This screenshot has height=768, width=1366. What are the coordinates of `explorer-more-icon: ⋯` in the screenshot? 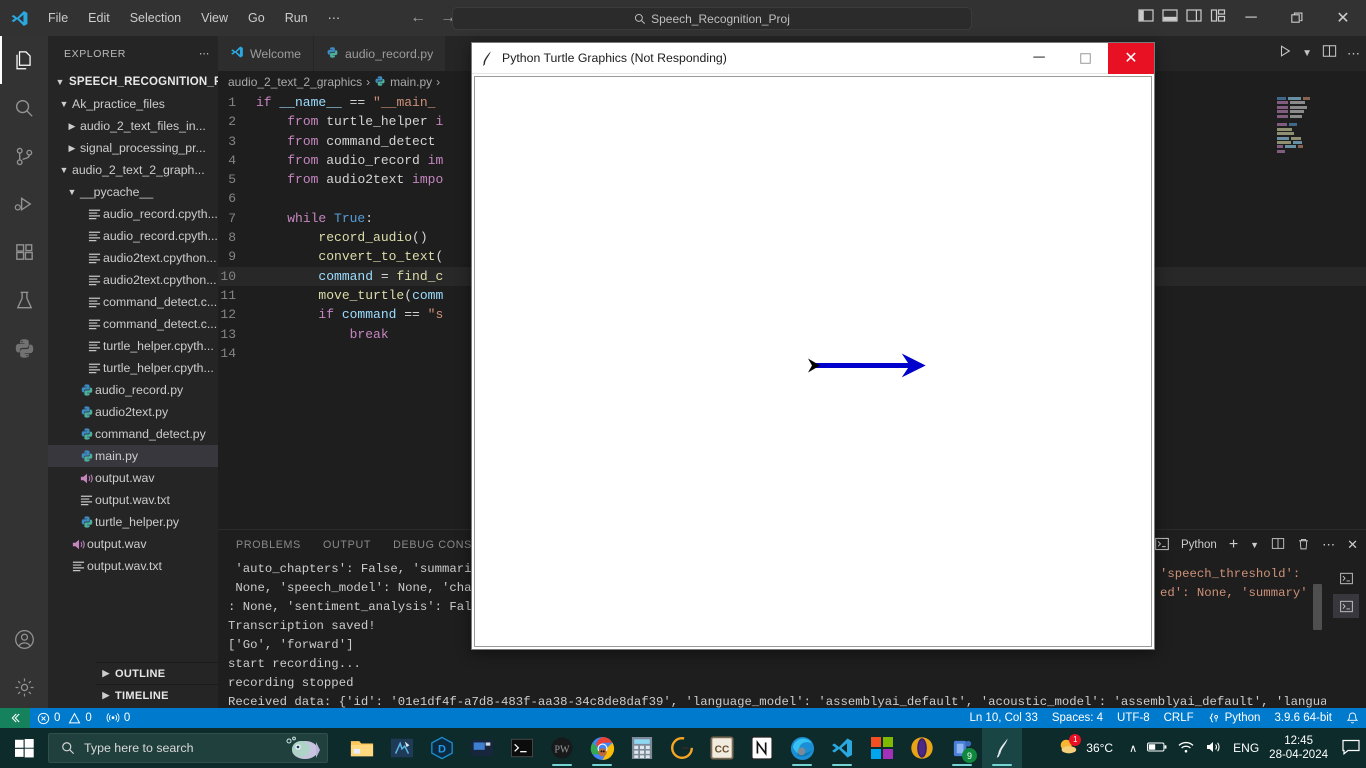 It's located at (204, 54).